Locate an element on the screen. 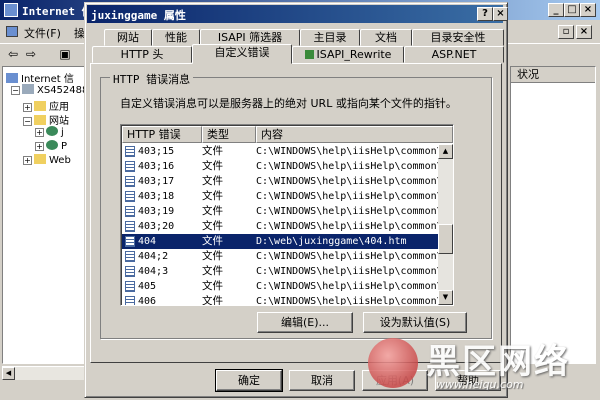 This screenshot has width=600, height=400. tab-documents: 文档 is located at coordinates (386, 37).